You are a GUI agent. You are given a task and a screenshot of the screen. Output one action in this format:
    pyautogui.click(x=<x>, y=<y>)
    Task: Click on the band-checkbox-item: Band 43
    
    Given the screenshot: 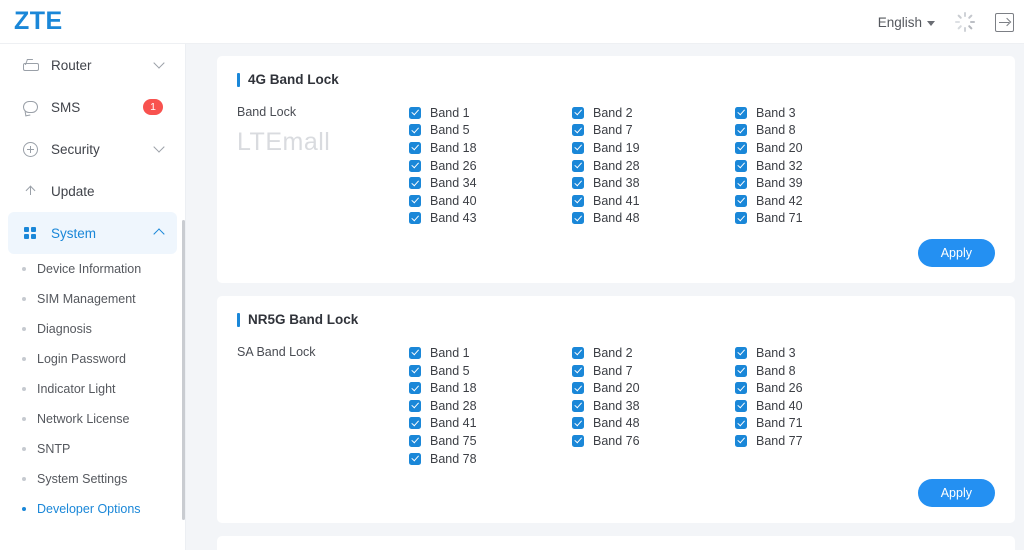 What is the action you would take?
    pyautogui.click(x=490, y=219)
    